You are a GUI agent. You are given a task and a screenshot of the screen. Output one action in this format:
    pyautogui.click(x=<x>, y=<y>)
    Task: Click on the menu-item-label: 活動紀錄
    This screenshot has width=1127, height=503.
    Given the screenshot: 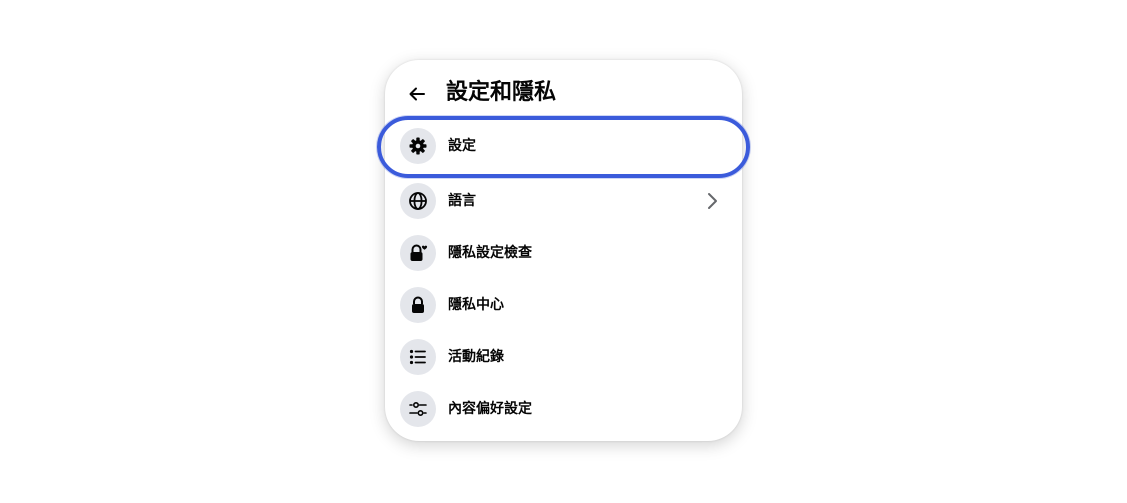 What is the action you would take?
    pyautogui.click(x=476, y=357)
    